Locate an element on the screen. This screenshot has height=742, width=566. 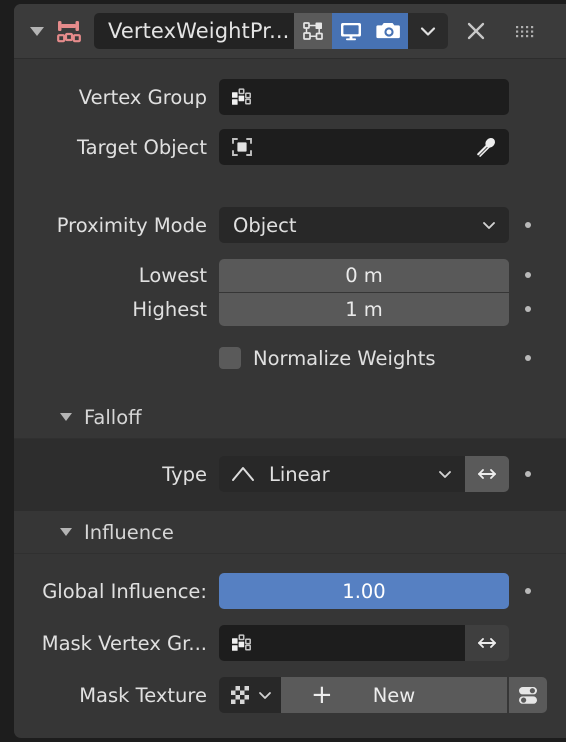
proximity-mode-row: Proximity Mode Object is located at coordinates (290, 225).